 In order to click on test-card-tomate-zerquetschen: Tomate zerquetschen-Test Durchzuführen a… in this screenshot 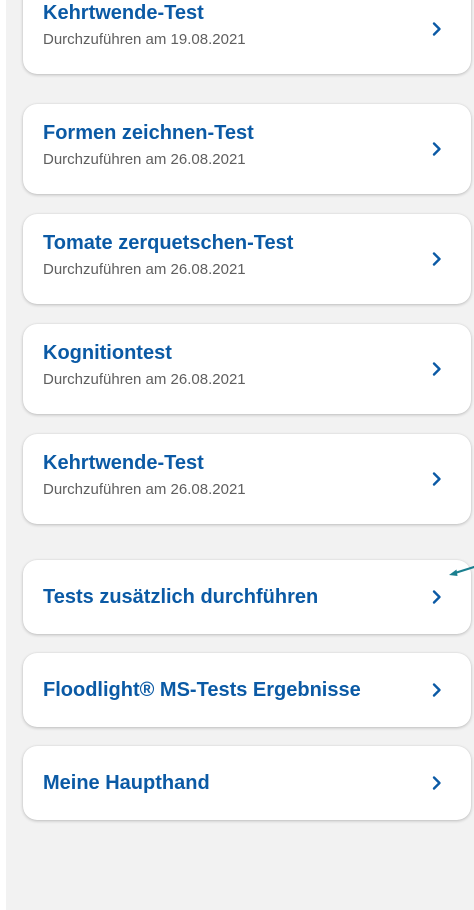, I will do `click(247, 259)`.